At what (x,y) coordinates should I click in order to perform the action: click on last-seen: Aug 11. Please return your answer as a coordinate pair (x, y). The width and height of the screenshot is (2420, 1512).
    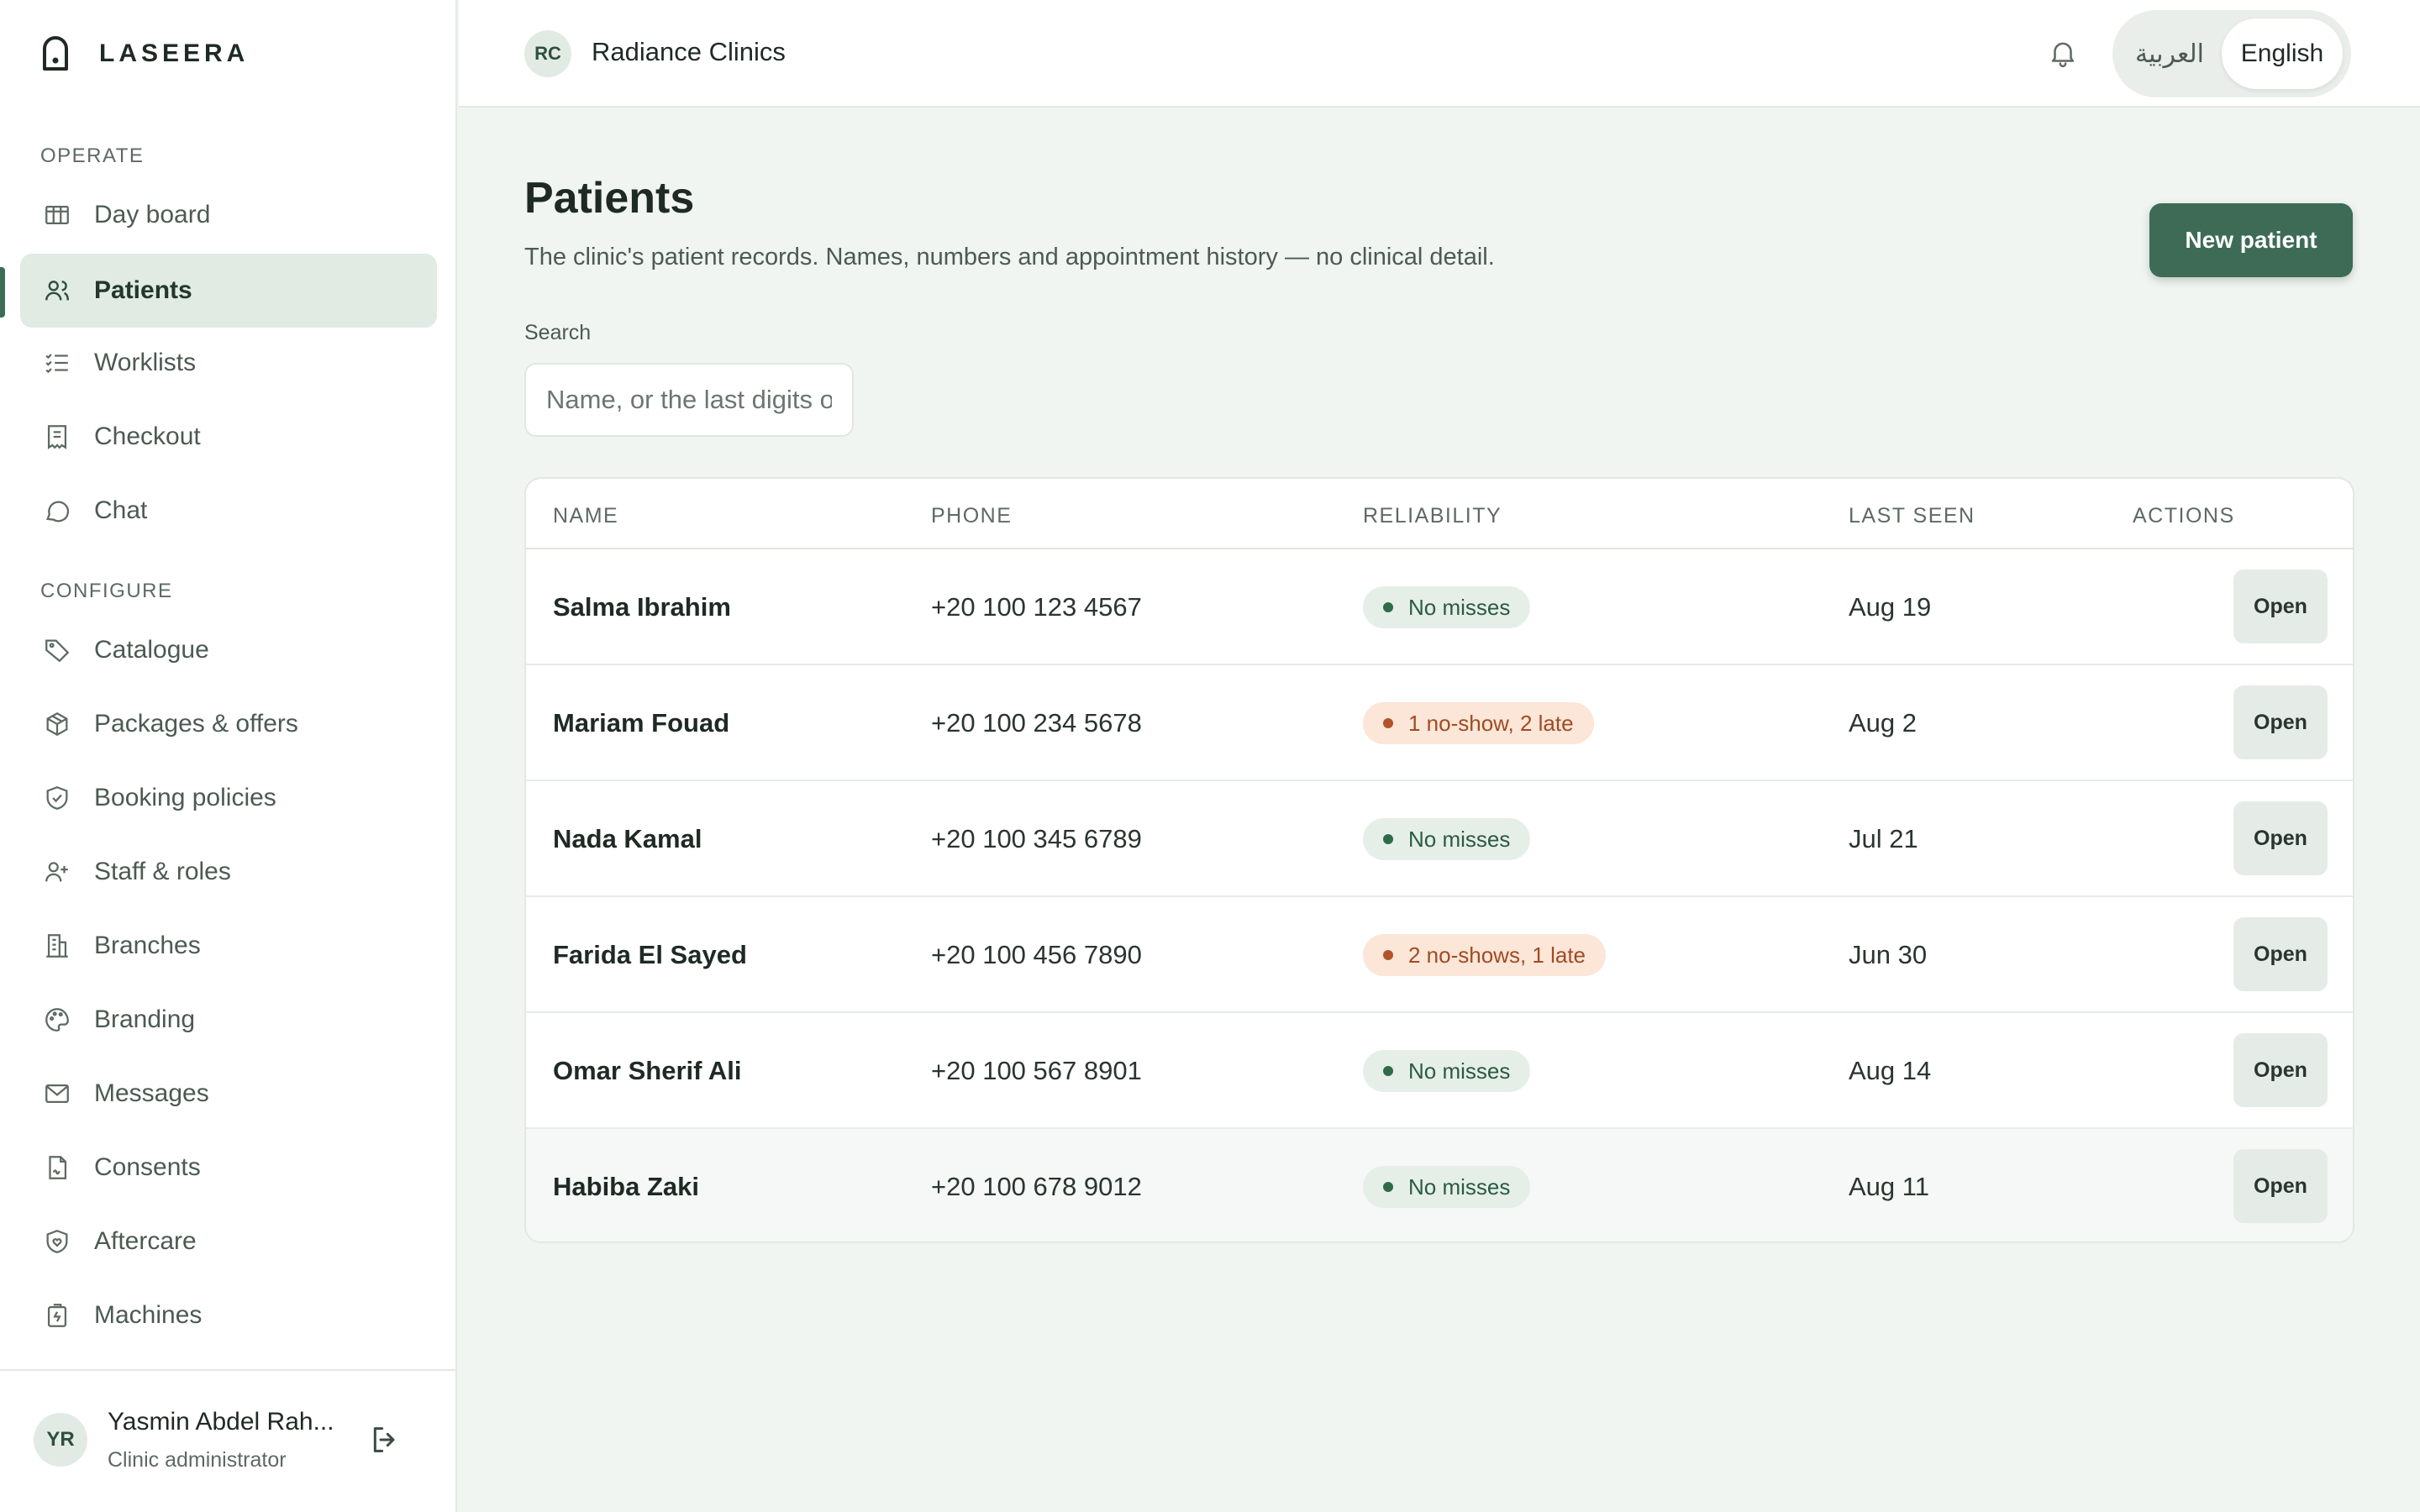
    Looking at the image, I should click on (1889, 1186).